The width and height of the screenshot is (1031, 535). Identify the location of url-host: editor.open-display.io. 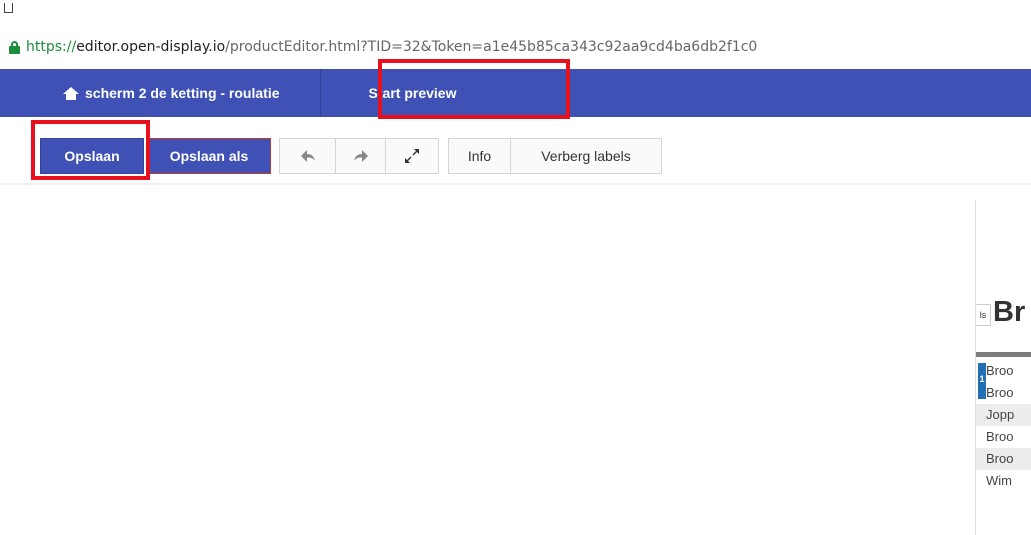
(151, 47).